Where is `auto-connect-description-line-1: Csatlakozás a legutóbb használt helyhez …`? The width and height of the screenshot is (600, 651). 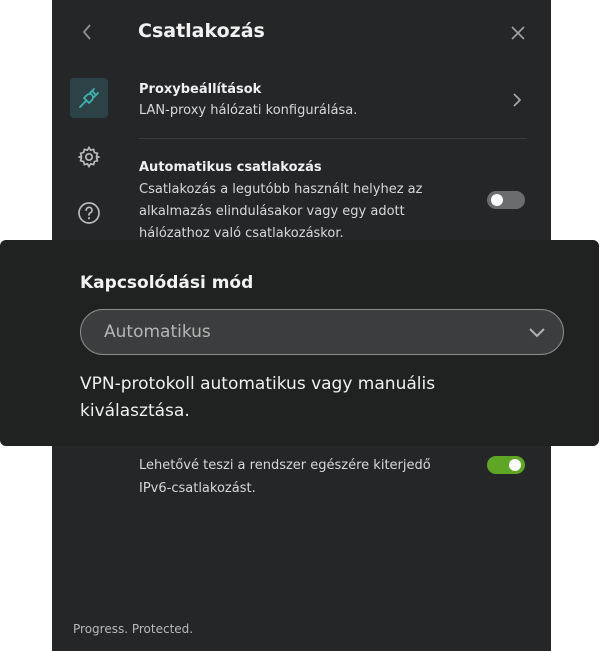
auto-connect-description-line-1: Csatlakozás a legutóbb használt helyhez … is located at coordinates (281, 189).